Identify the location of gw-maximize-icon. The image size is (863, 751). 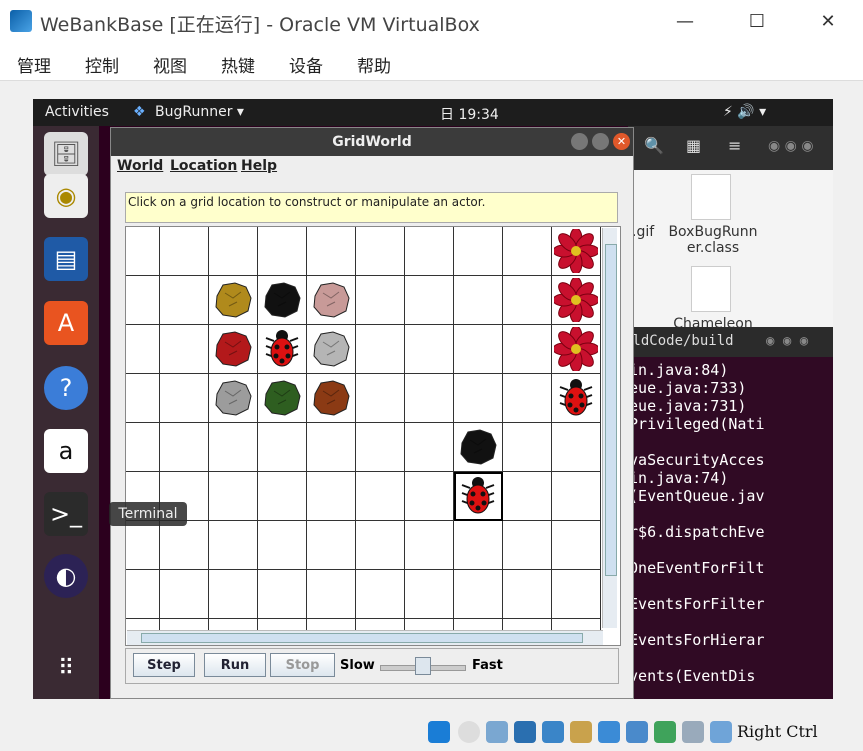
(600, 141).